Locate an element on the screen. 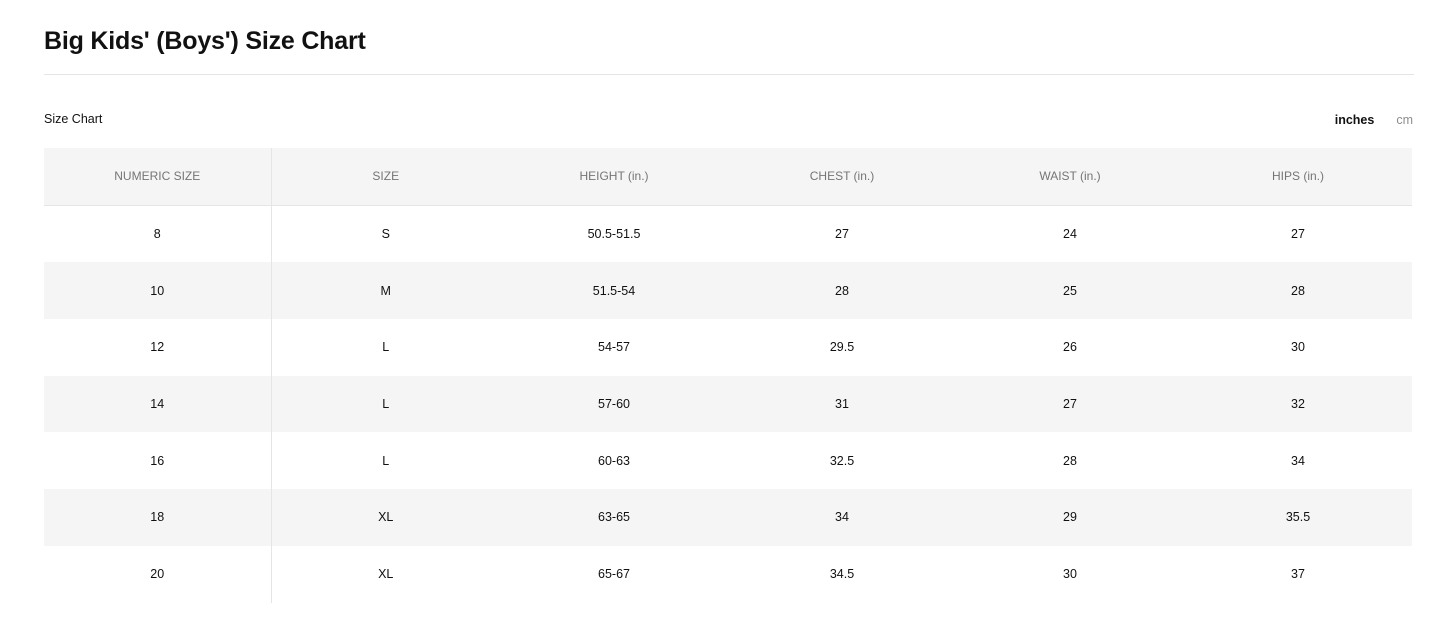 Image resolution: width=1440 pixels, height=626 pixels. title-divider is located at coordinates (729, 74).